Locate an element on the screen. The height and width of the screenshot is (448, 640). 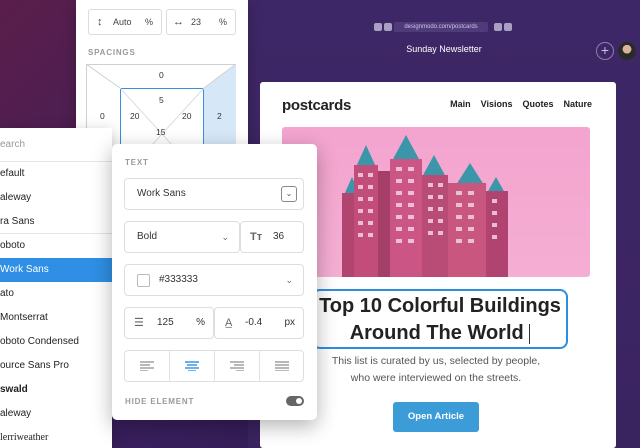
letter-spacing-unit: px is located at coordinates (289, 322).